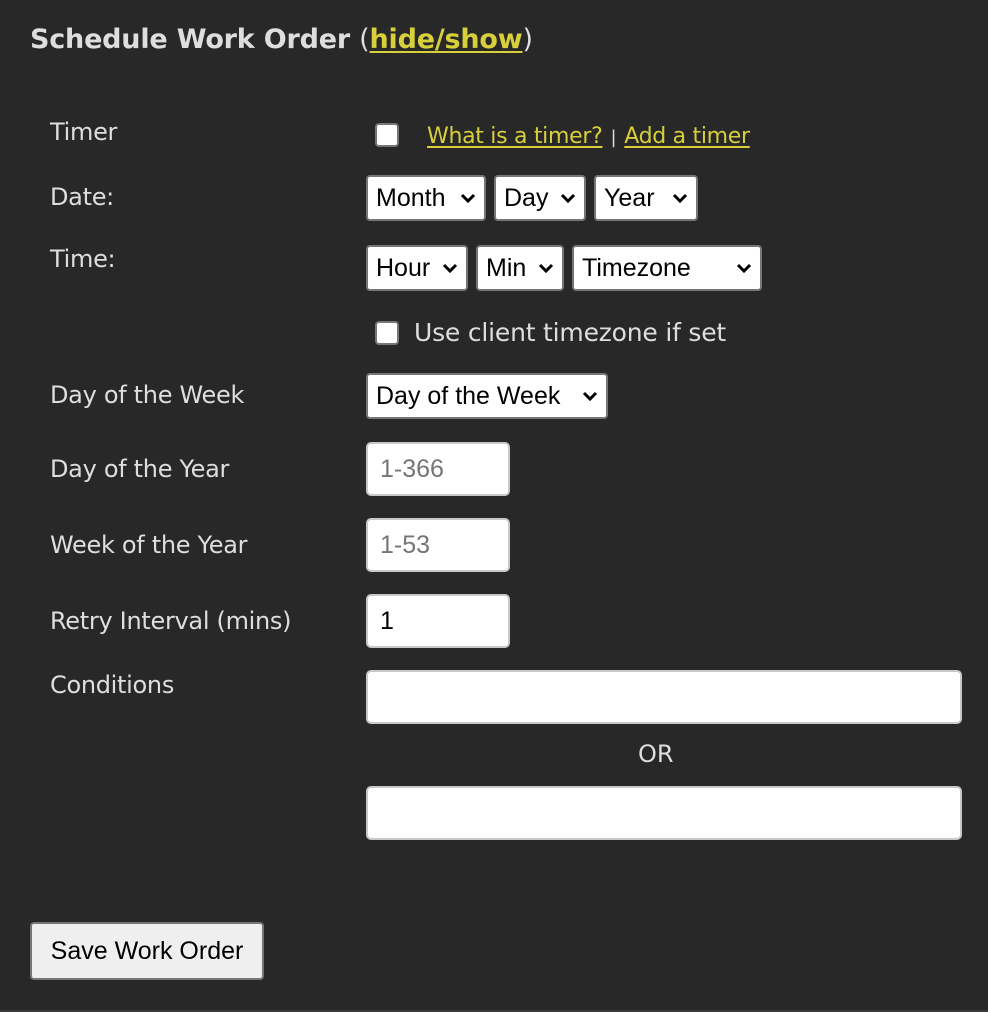 This screenshot has height=1012, width=988. Describe the element at coordinates (364, 39) in the screenshot. I see `paren-open: (` at that location.